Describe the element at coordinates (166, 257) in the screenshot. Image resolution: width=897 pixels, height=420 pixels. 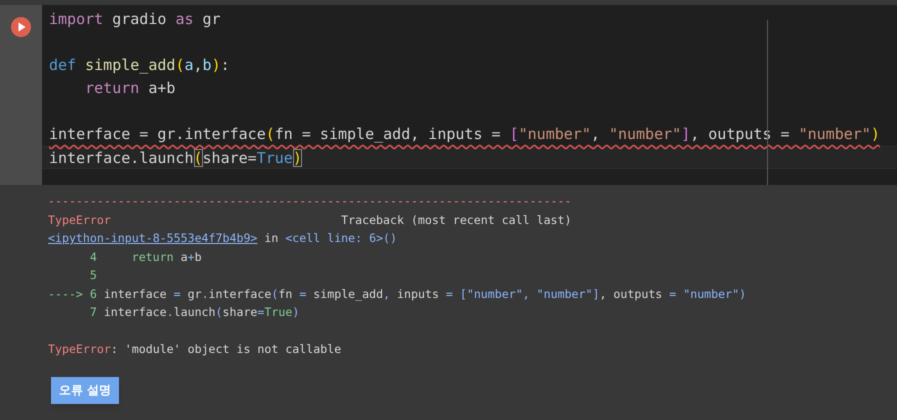
I see `source-line: return a+b` at that location.